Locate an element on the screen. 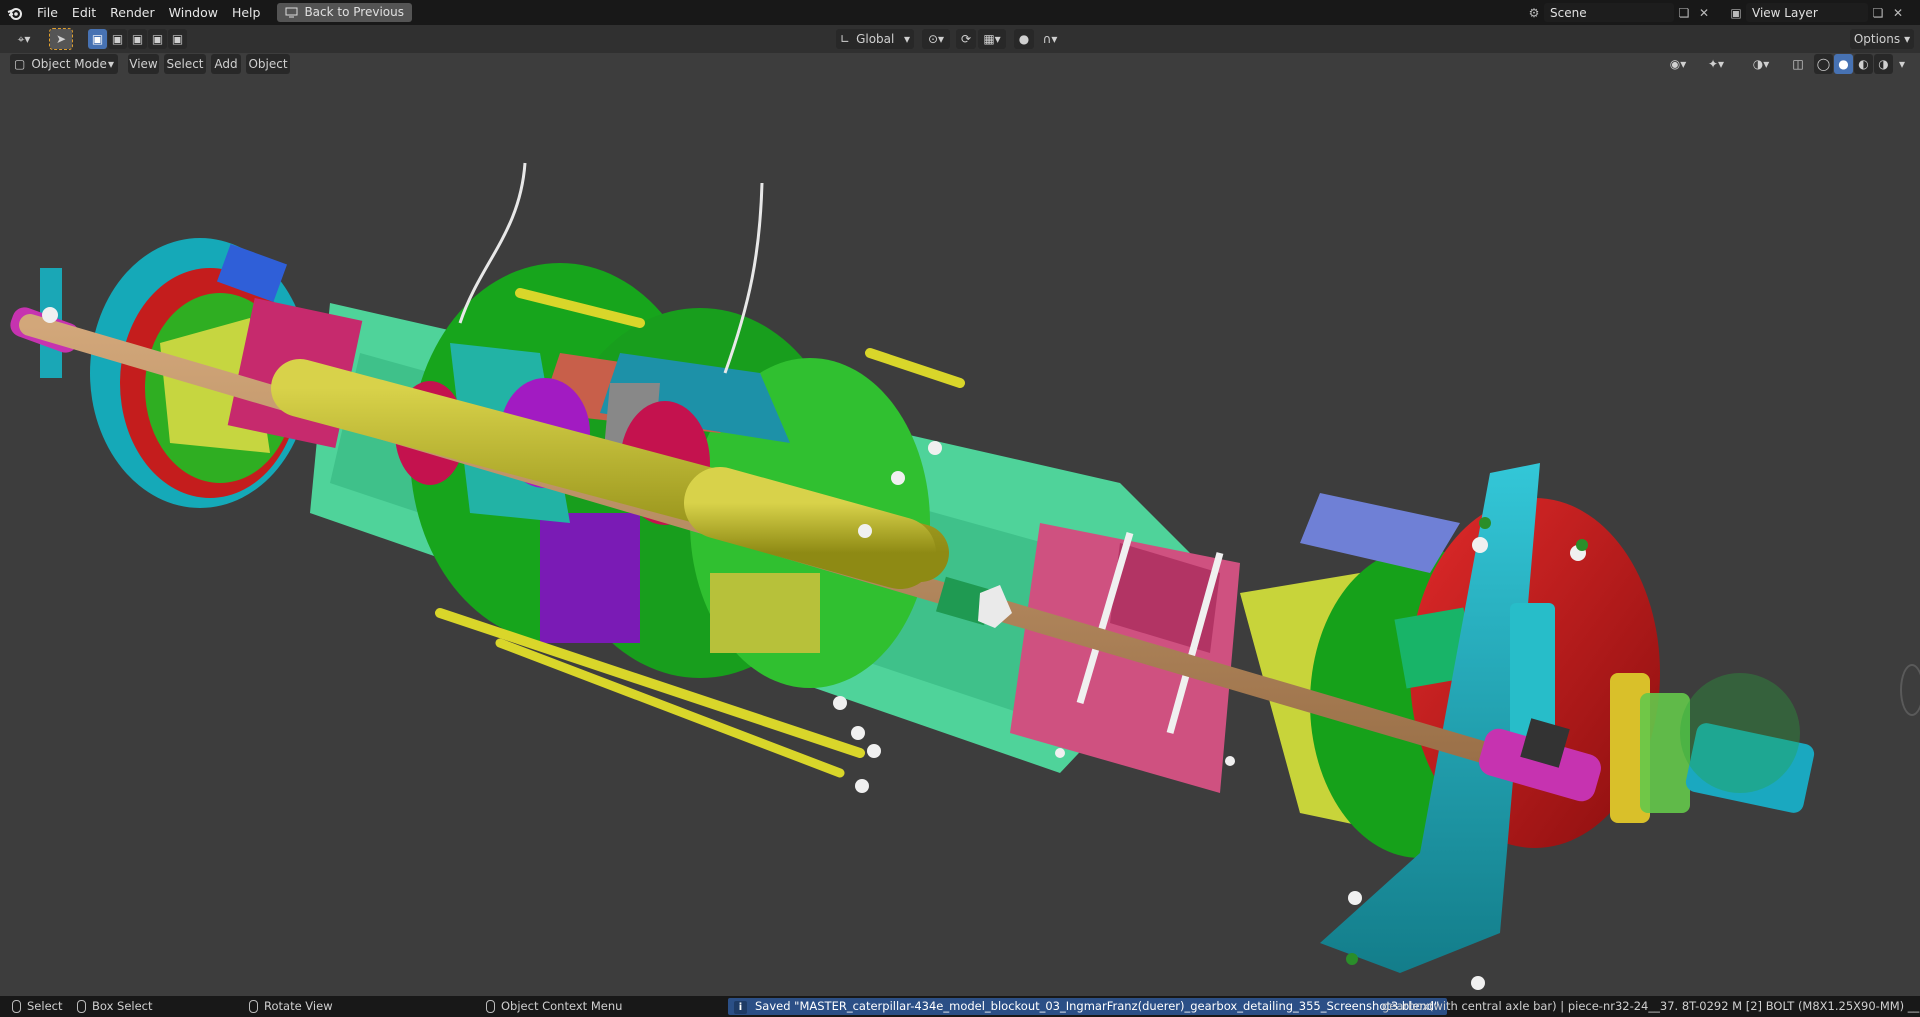  options-label: Options is located at coordinates (1877, 39).